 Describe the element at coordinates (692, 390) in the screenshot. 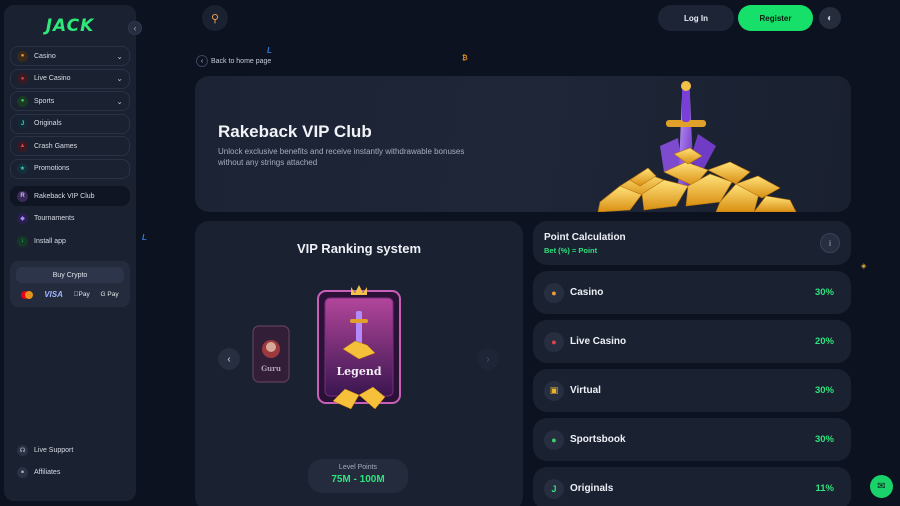

I see `point-row-virtual: ▣ Virtual 30%` at that location.